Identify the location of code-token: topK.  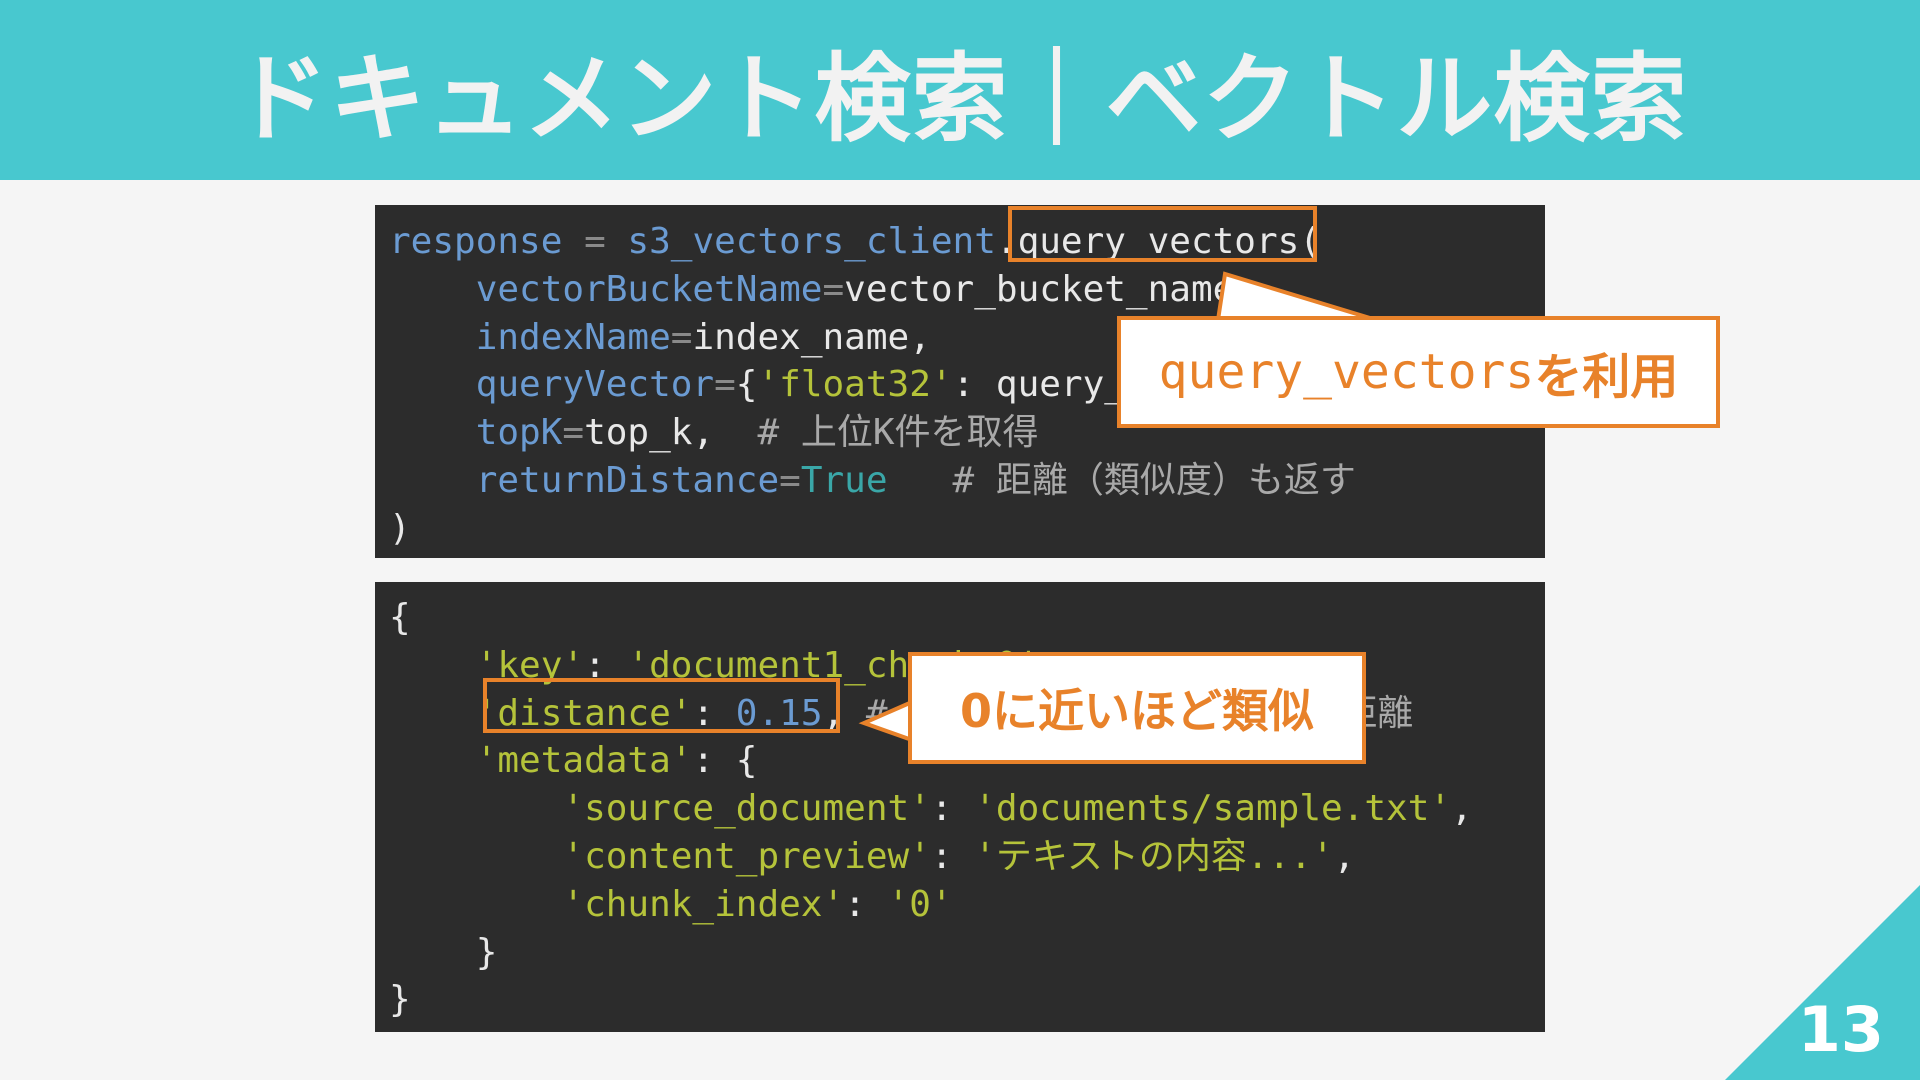
(476, 433).